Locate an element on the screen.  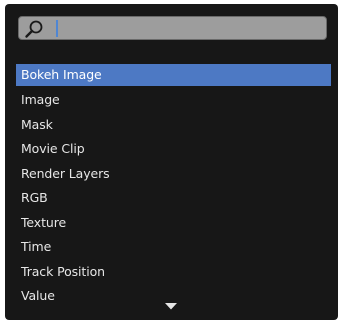
chevron-down-icon is located at coordinates (171, 306).